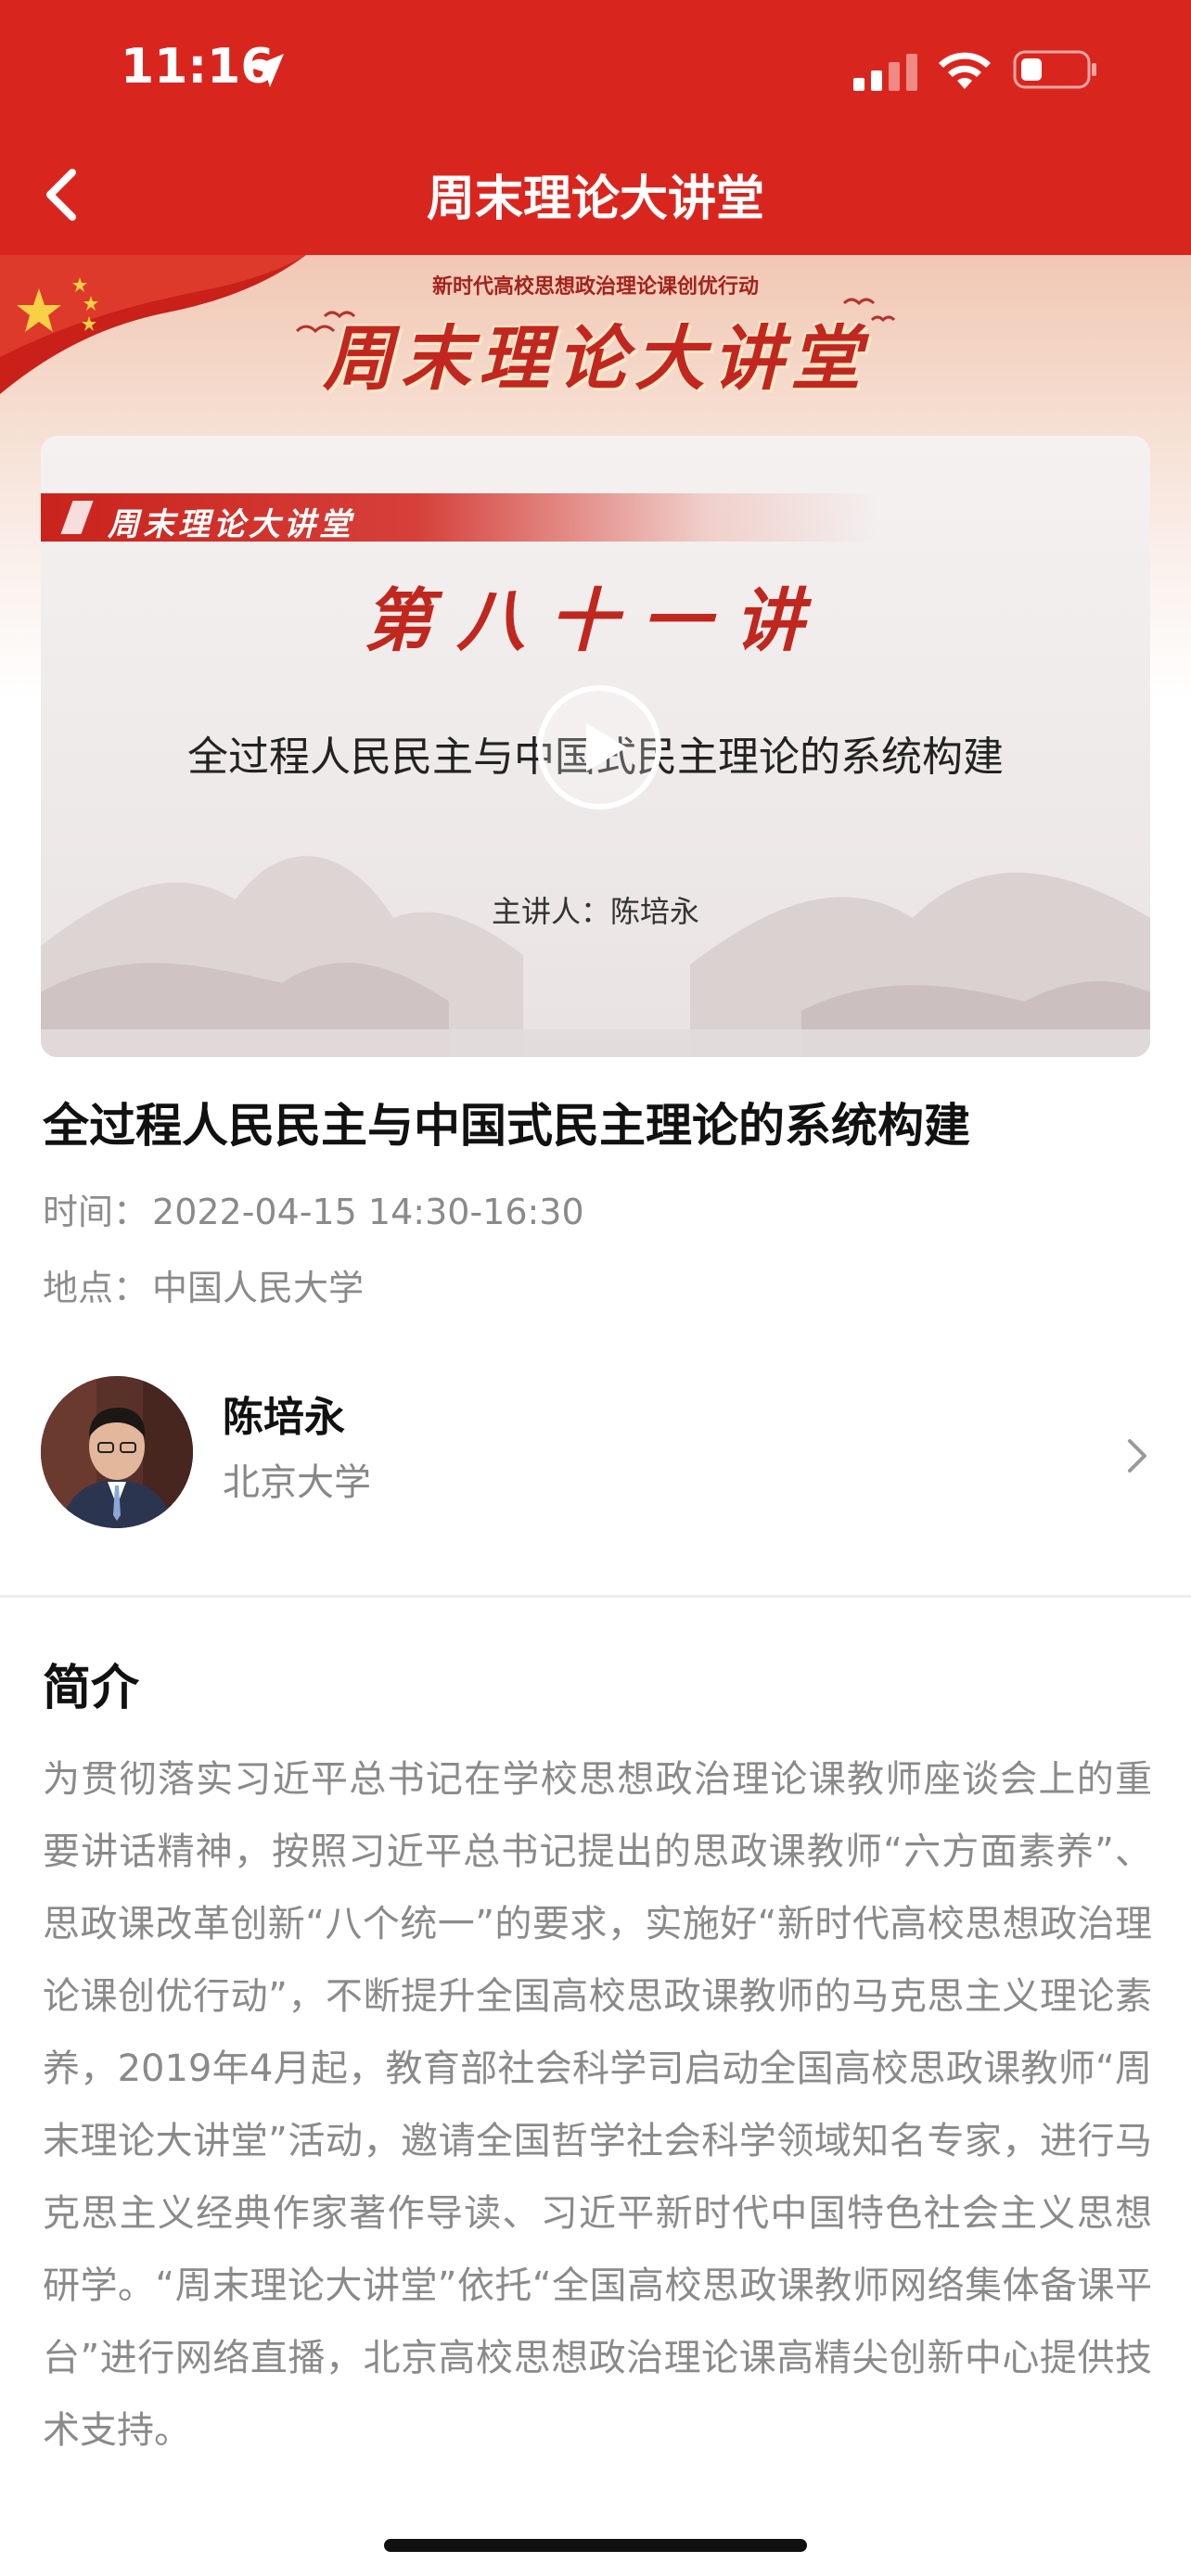  I want to click on header-background: 11:16 周末理论大讲堂, so click(595, 127).